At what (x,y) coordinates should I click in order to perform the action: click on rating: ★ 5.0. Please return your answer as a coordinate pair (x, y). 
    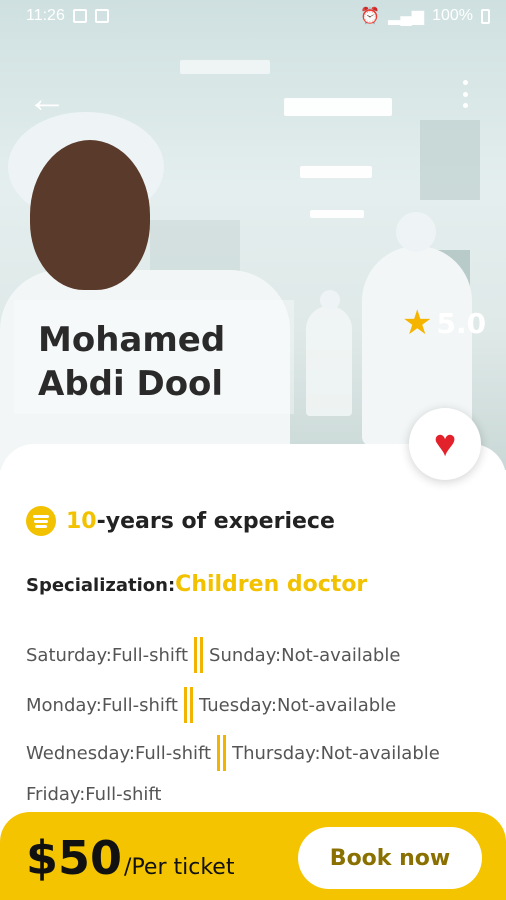
    Looking at the image, I should click on (444, 323).